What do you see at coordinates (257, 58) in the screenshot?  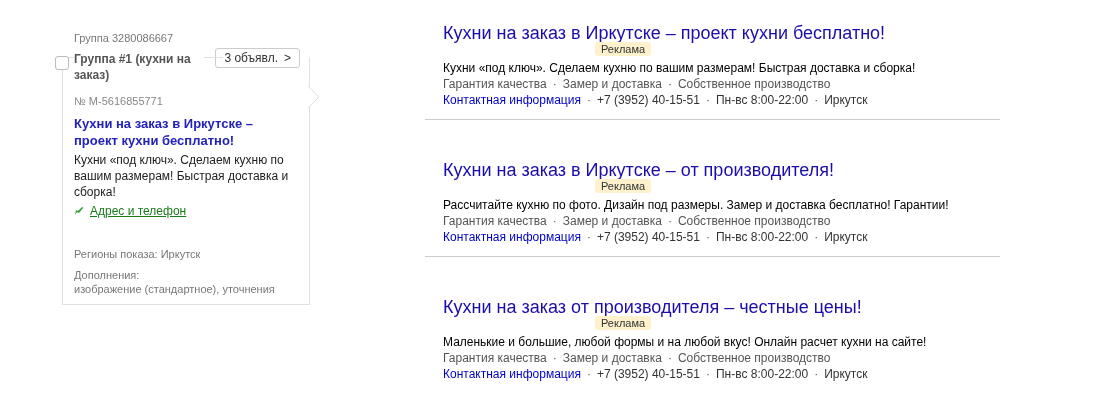 I see `ads-count-button: 3 объявл. >` at bounding box center [257, 58].